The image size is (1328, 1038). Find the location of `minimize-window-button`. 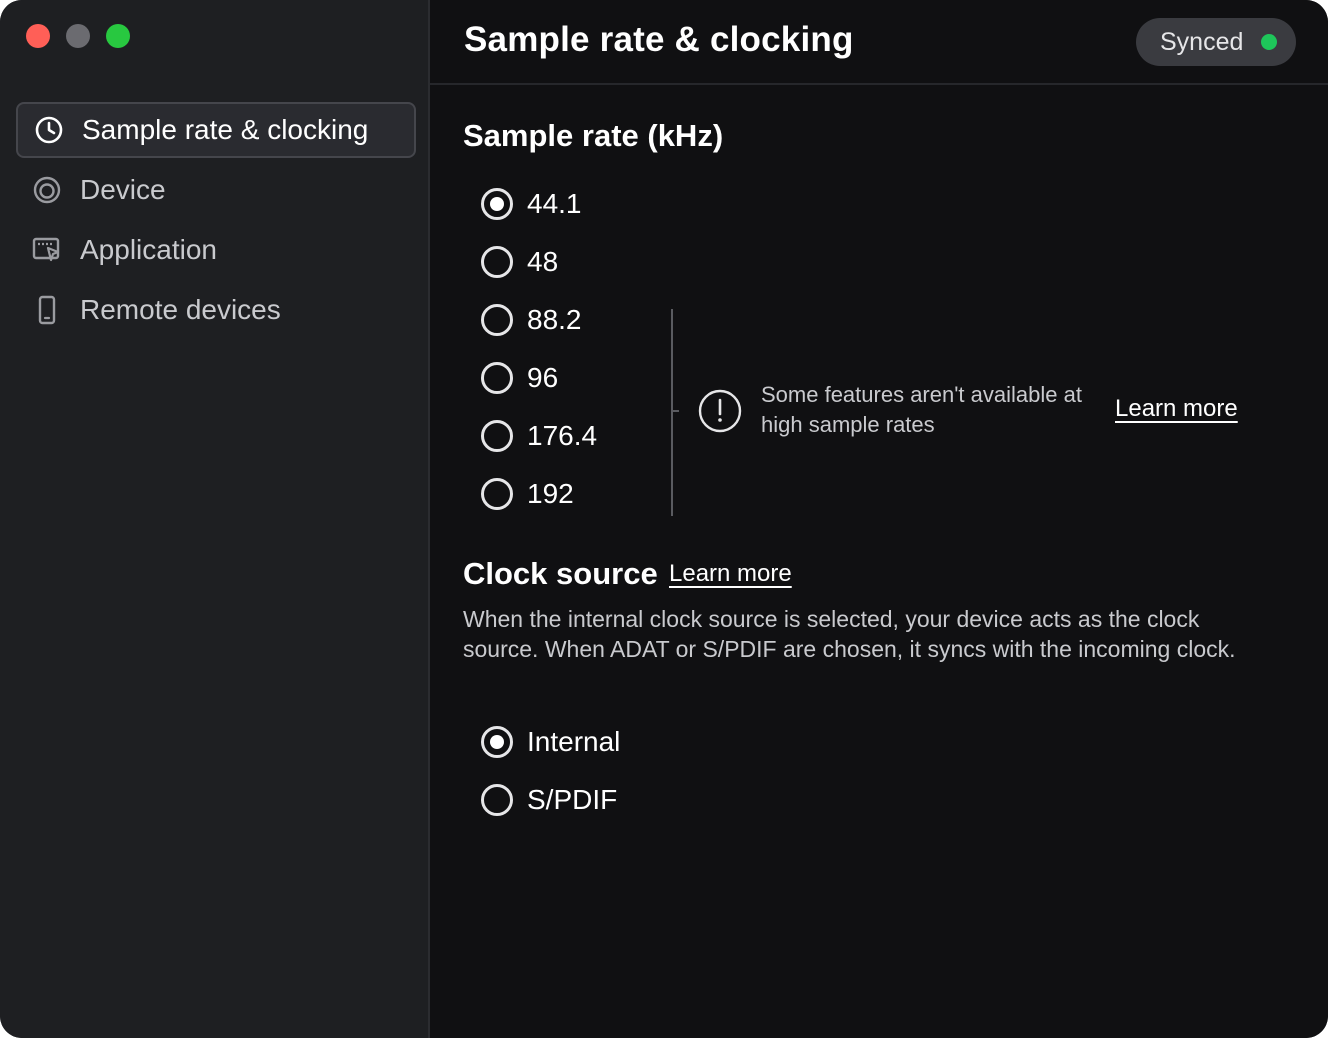

minimize-window-button is located at coordinates (78, 36).